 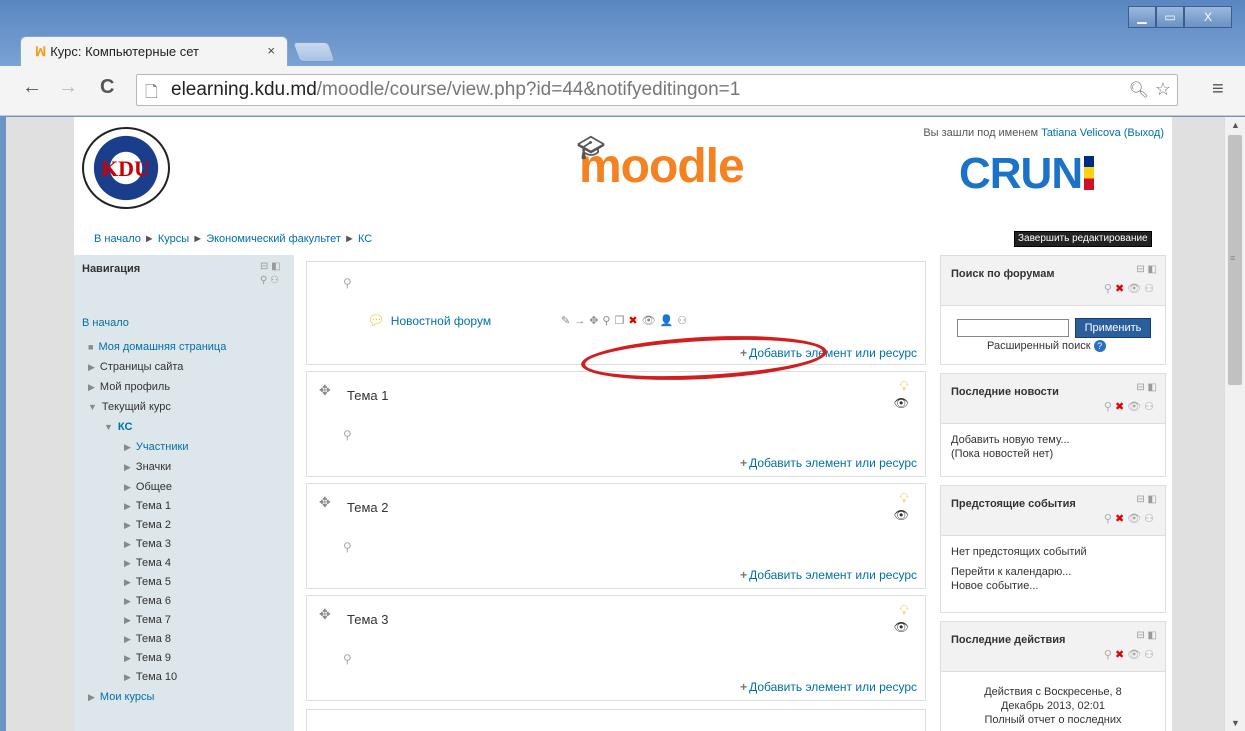 What do you see at coordinates (626, 320) in the screenshot?
I see `forum-edit-icons: ✎→✥⚲❐✖👁︎👤⚇` at bounding box center [626, 320].